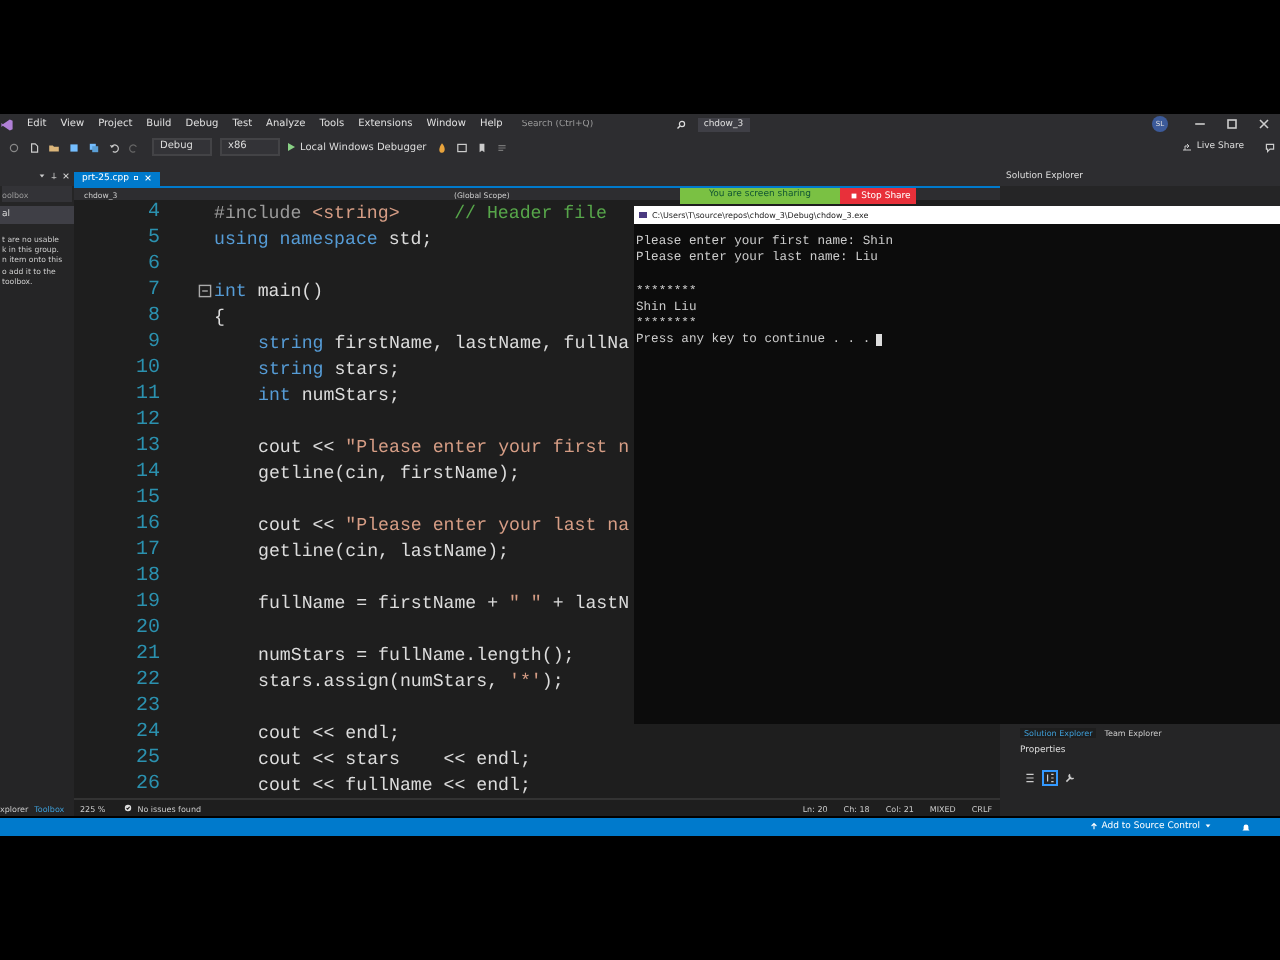 The image size is (1280, 960). I want to click on line-number: 6, so click(152, 265).